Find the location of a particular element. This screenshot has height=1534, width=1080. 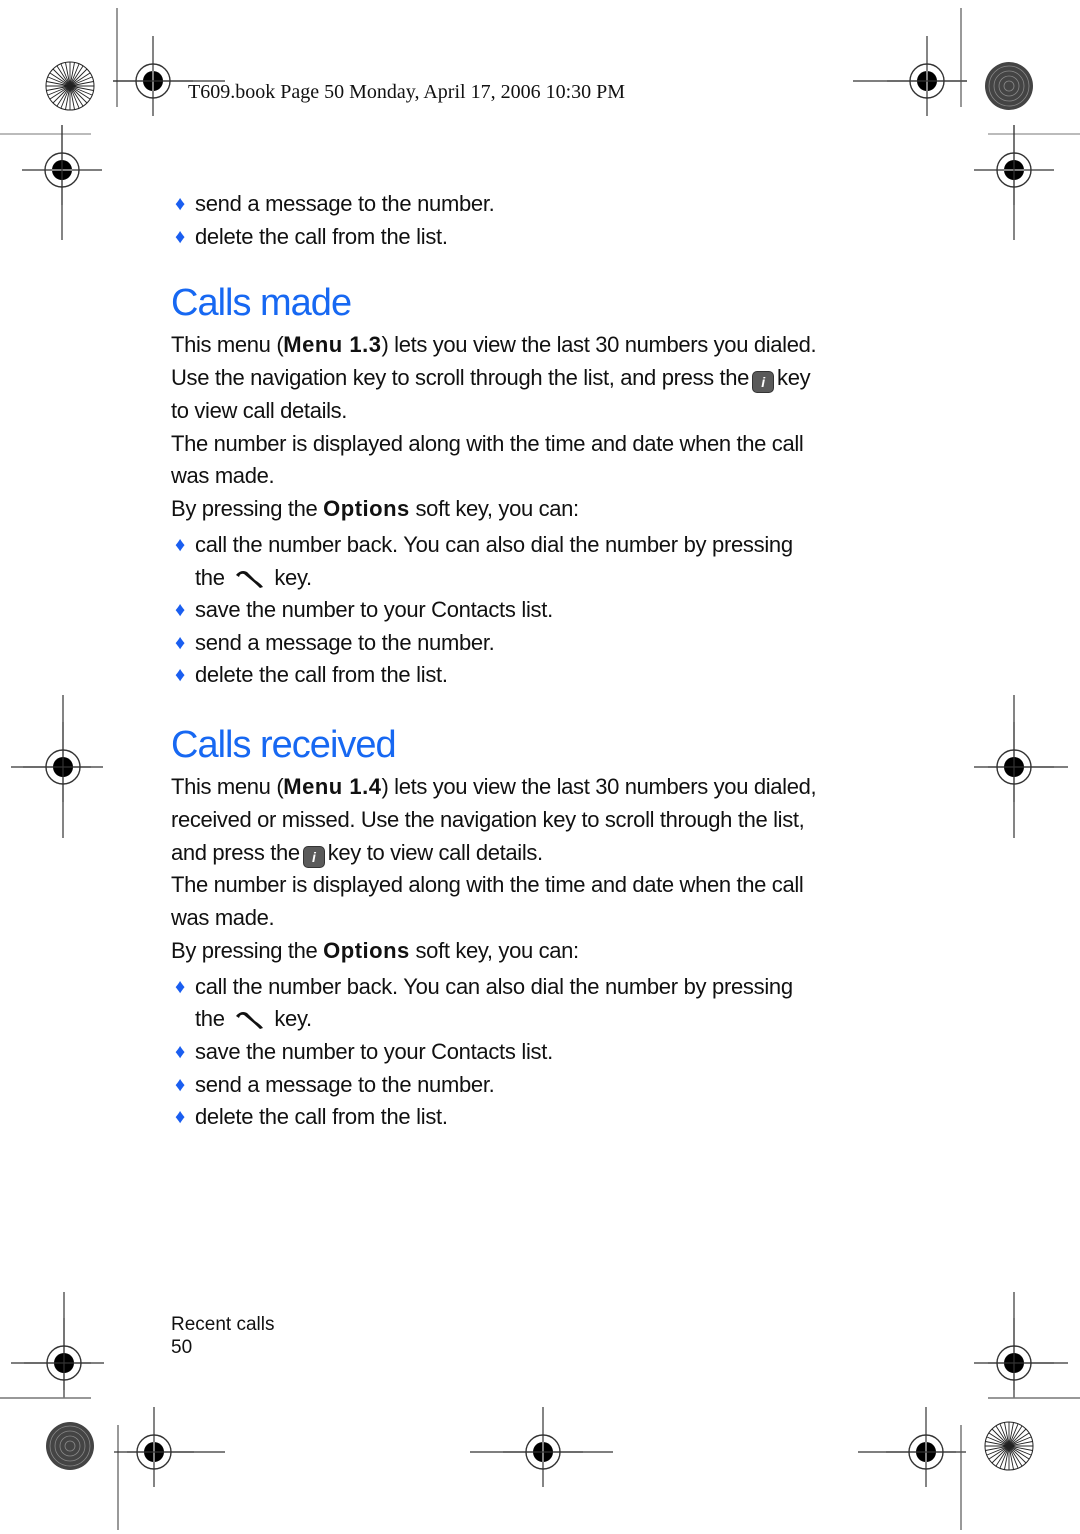

section-title: Calls made is located at coordinates (261, 303).